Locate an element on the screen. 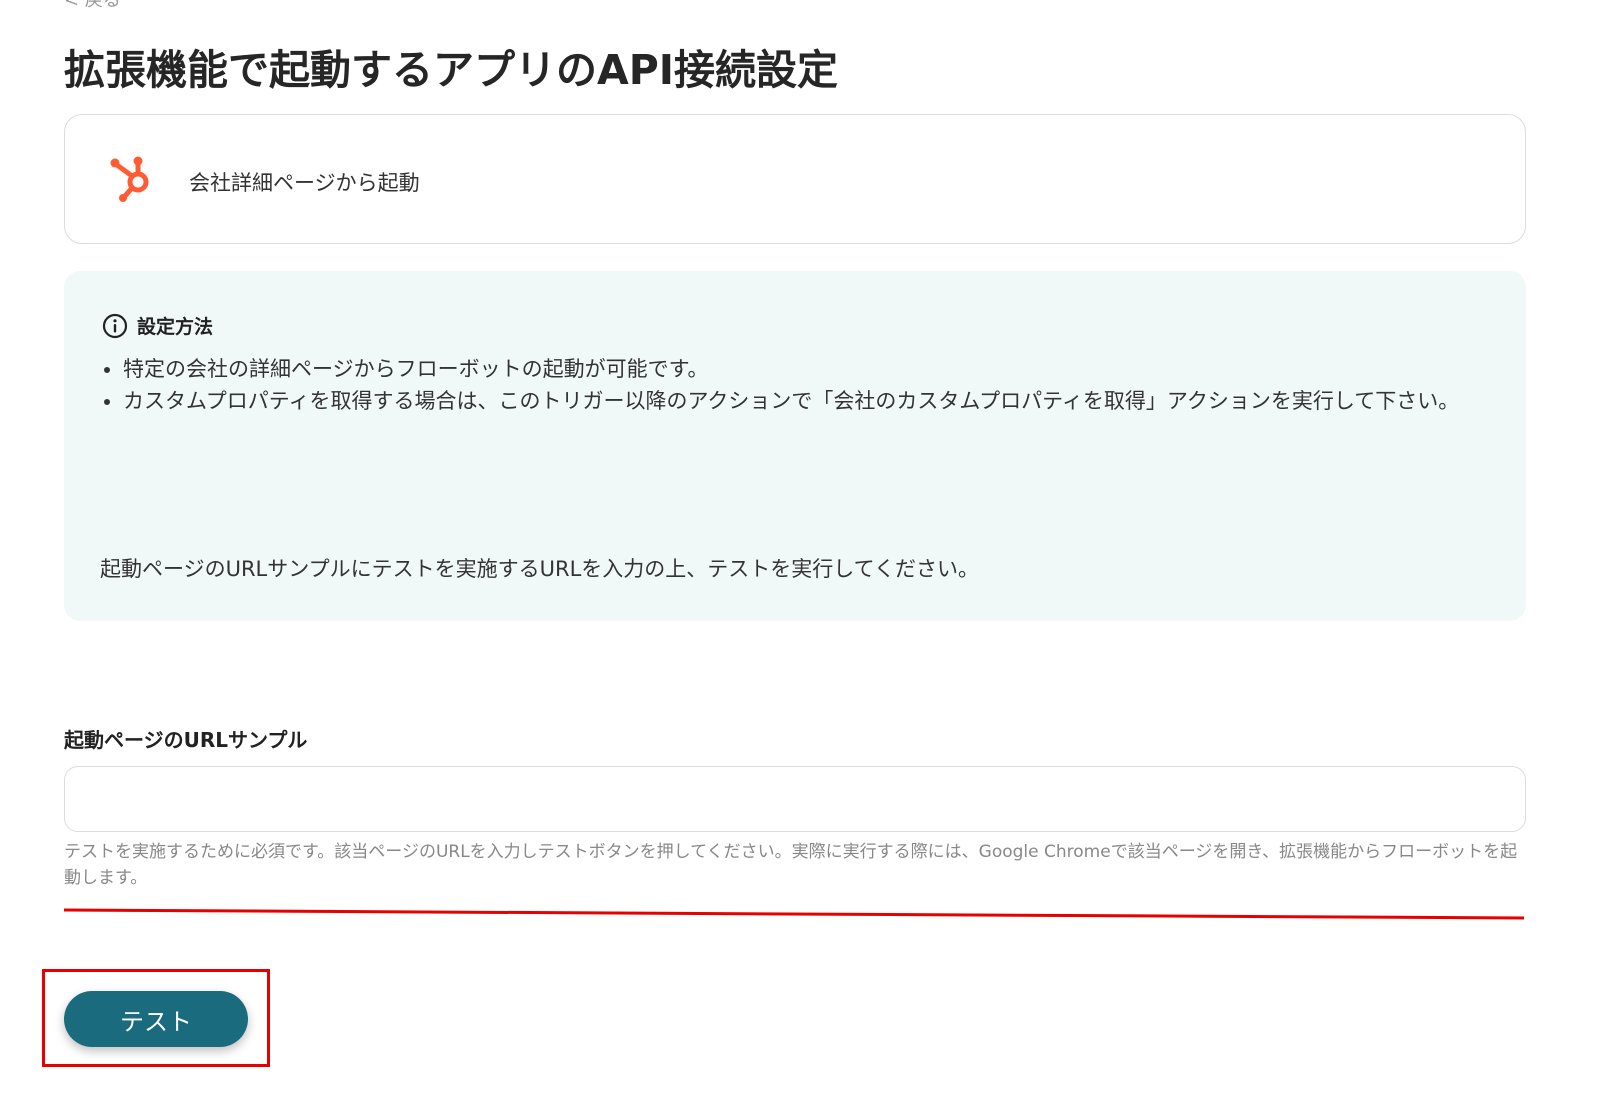 This screenshot has height=1107, width=1600. list-item: 特定の会社の詳細ページからフローボットの起動が可能です。 is located at coordinates (813, 369).